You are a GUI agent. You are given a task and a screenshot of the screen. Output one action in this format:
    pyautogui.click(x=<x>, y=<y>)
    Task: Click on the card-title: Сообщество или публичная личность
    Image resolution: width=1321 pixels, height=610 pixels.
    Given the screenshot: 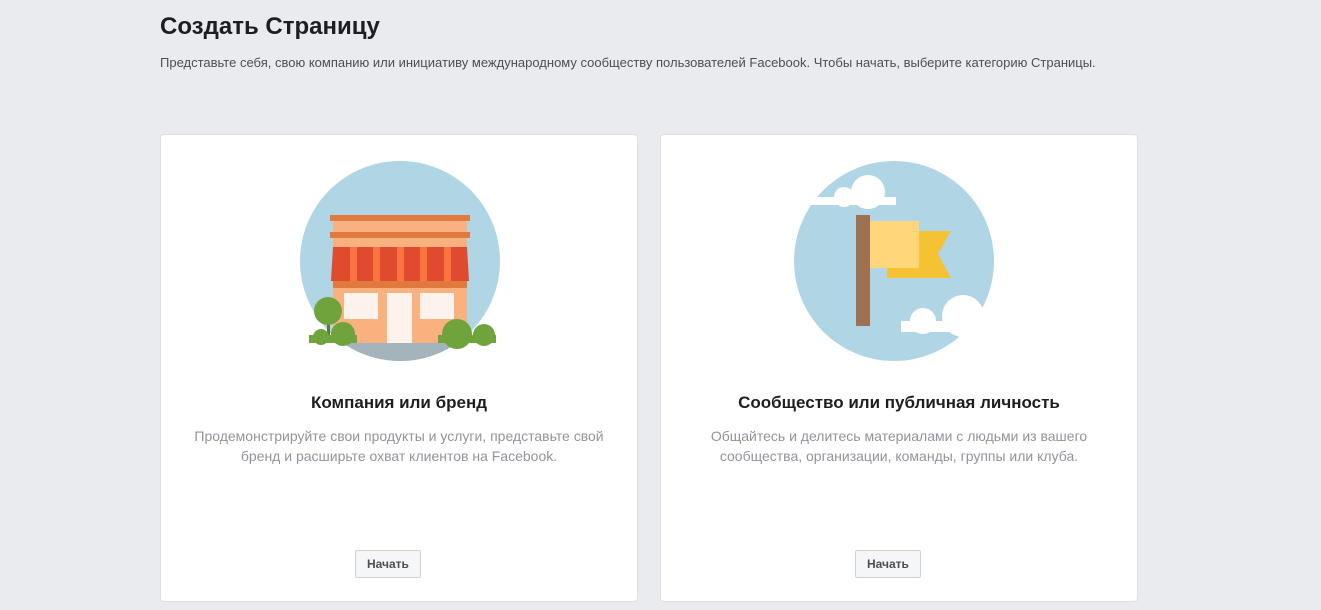 What is the action you would take?
    pyautogui.click(x=899, y=402)
    